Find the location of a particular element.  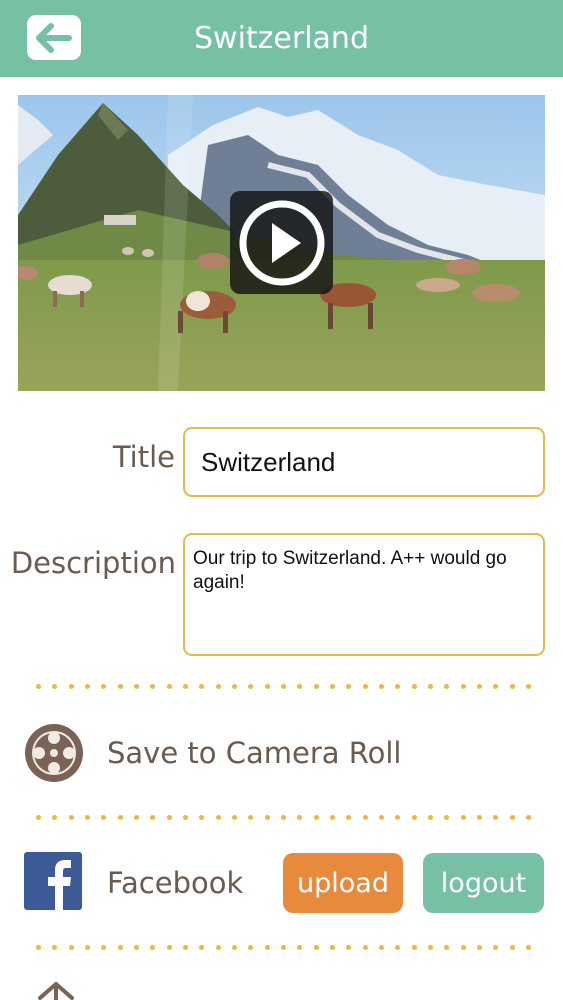

facebook-label: Facebook is located at coordinates (175, 883).